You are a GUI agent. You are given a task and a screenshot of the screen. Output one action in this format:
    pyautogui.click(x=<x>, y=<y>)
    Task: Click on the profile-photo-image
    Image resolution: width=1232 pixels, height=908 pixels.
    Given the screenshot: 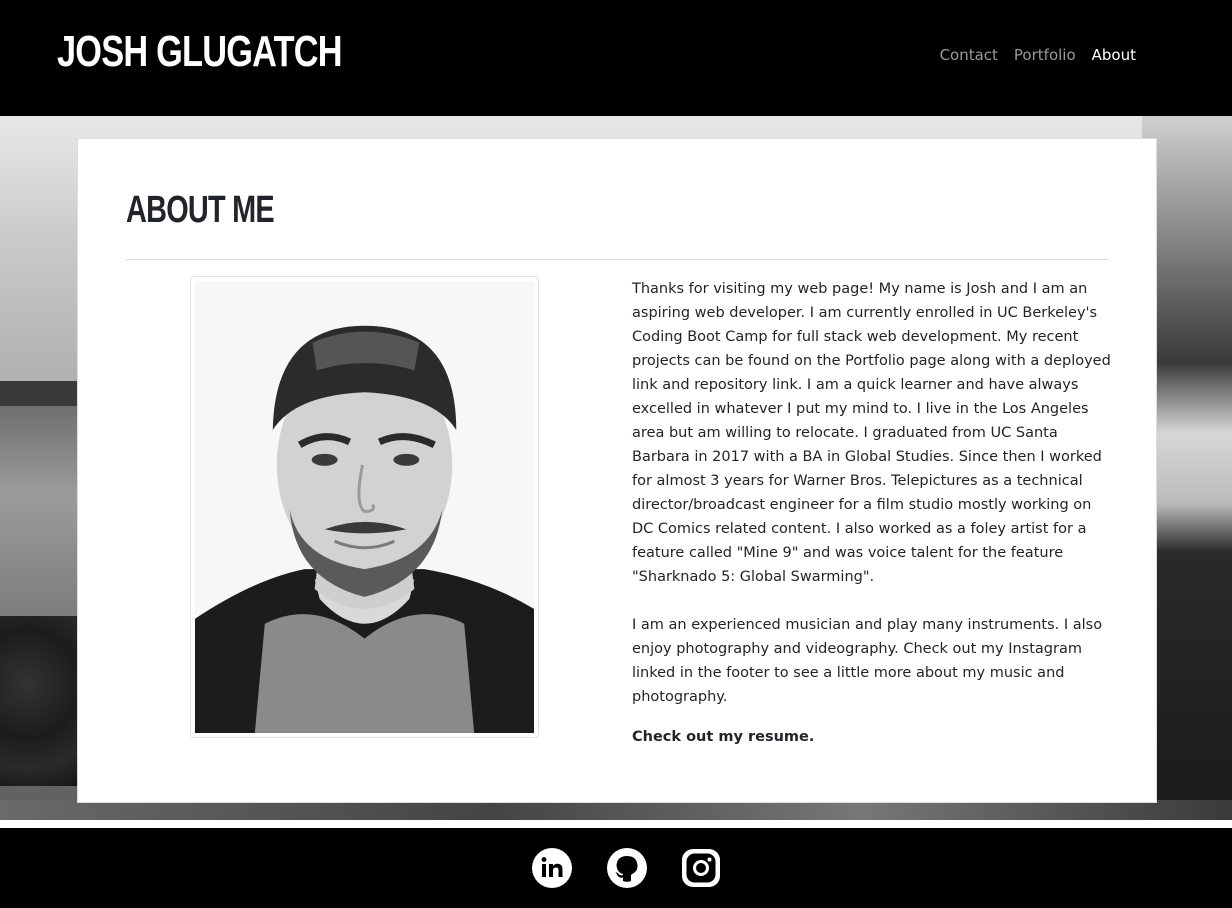 What is the action you would take?
    pyautogui.click(x=364, y=507)
    